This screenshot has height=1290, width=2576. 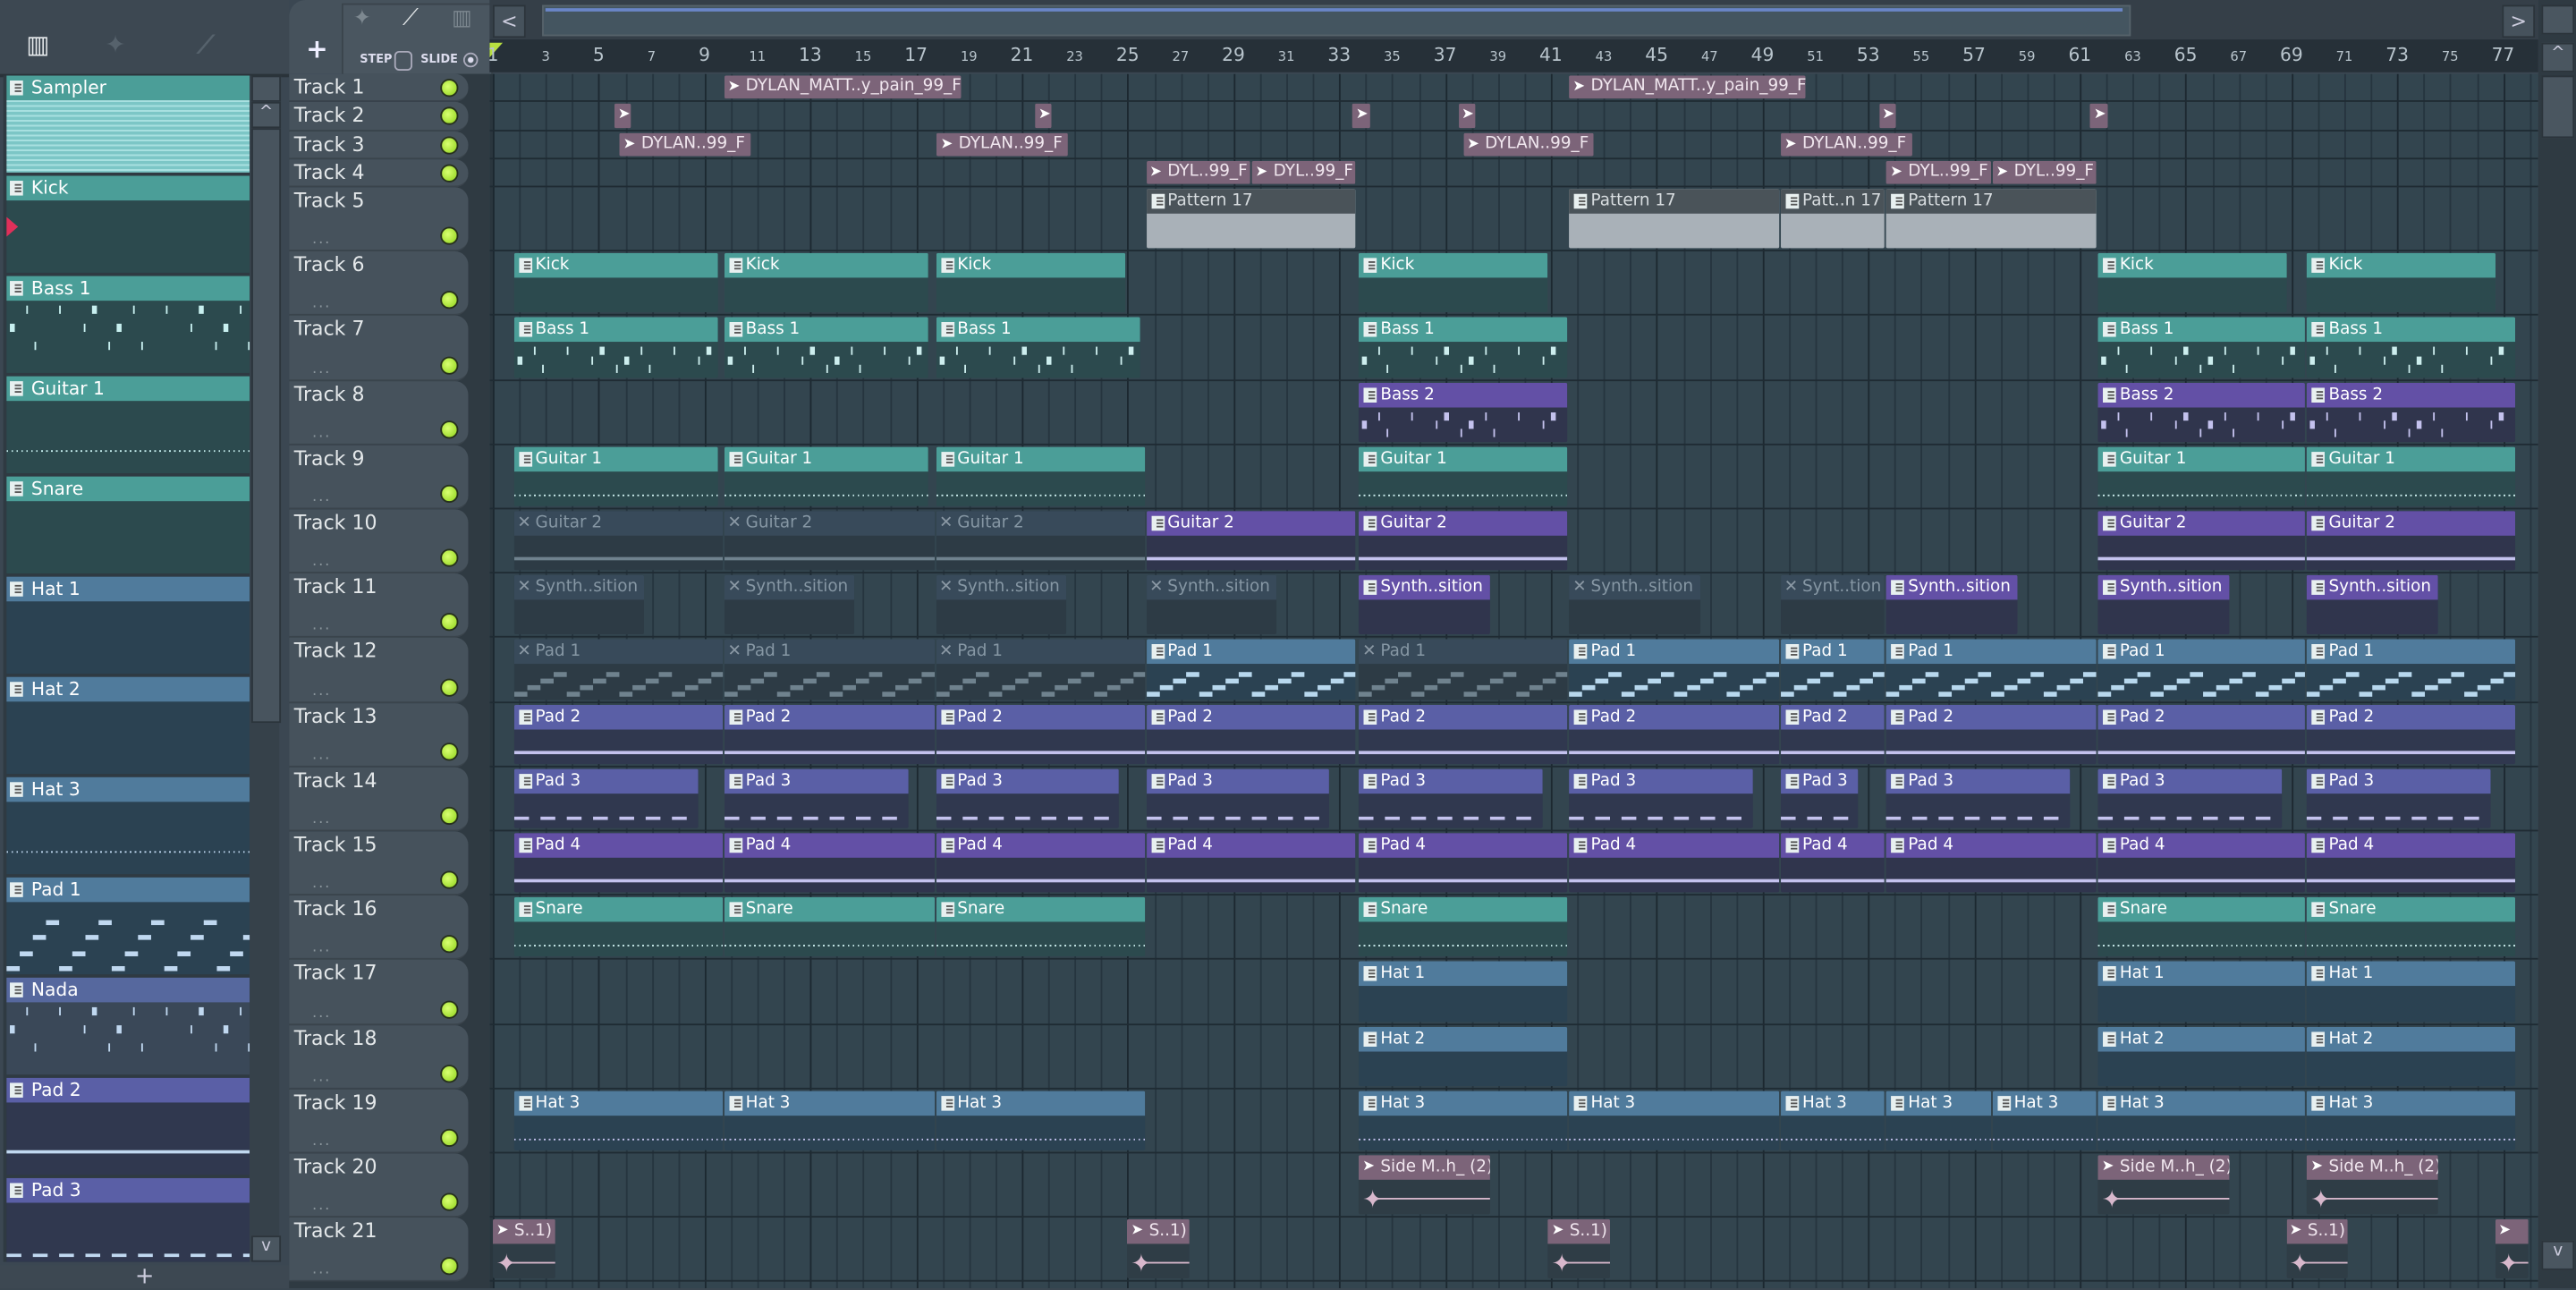 What do you see at coordinates (329, 86) in the screenshot?
I see `track-name: Track 1` at bounding box center [329, 86].